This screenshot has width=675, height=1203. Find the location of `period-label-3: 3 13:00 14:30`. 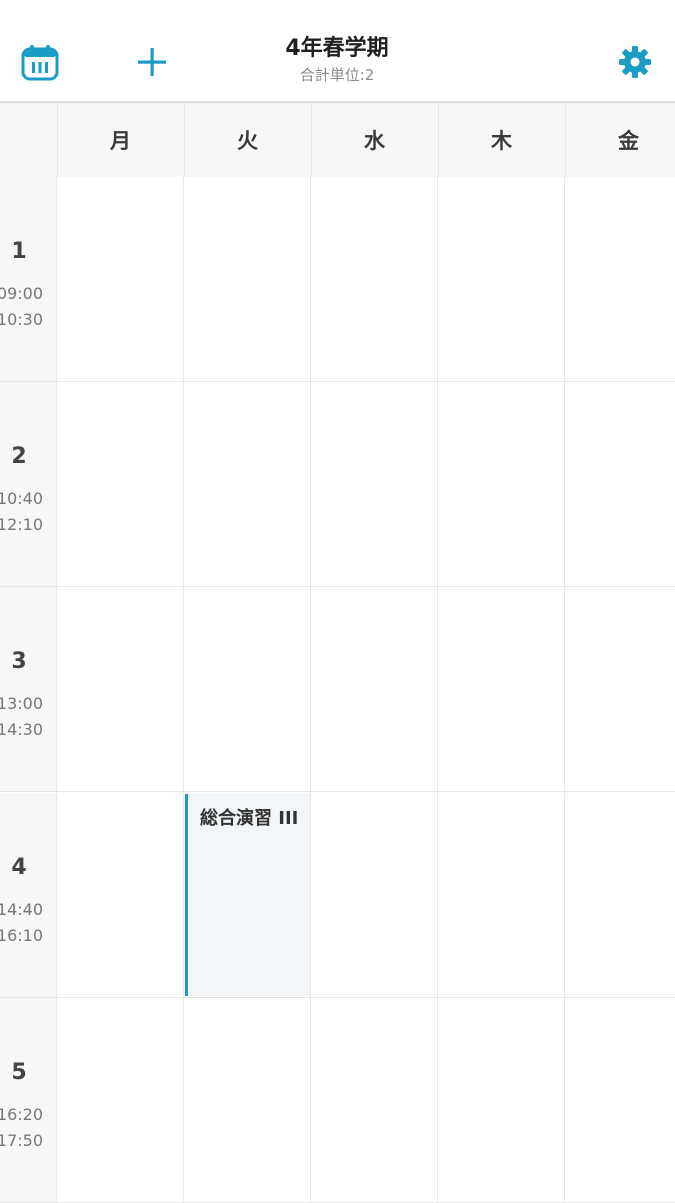

period-label-3: 3 13:00 14:30 is located at coordinates (28, 689).